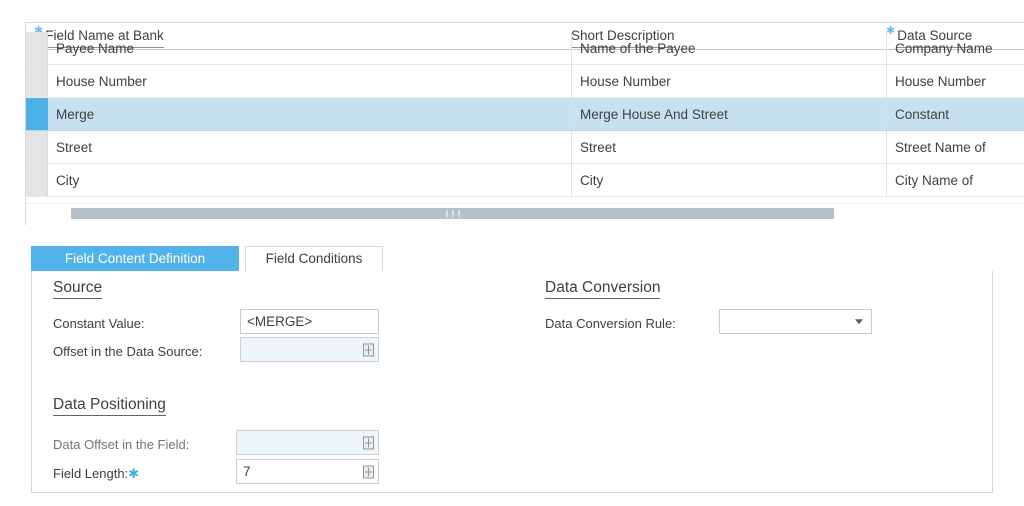 This screenshot has height=506, width=1024. What do you see at coordinates (121, 444) in the screenshot?
I see `label-data-offset-in-the-field: Data Offset in the Field:` at bounding box center [121, 444].